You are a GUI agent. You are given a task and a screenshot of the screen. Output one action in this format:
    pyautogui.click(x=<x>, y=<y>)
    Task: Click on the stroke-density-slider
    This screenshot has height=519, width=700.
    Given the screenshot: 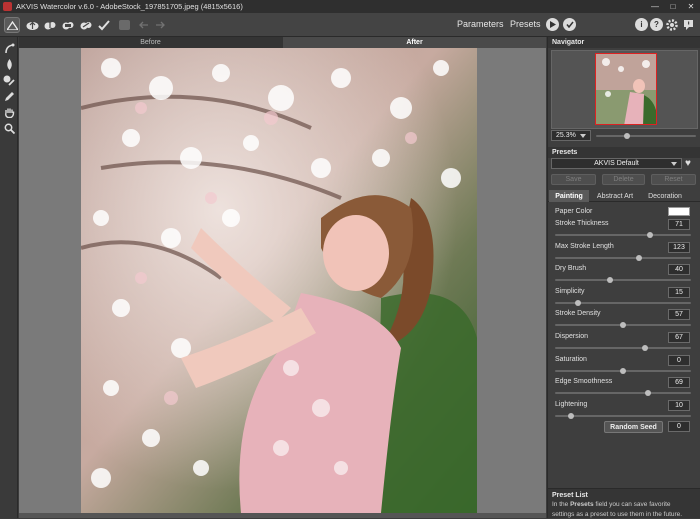 What is the action you would take?
    pyautogui.click(x=623, y=325)
    